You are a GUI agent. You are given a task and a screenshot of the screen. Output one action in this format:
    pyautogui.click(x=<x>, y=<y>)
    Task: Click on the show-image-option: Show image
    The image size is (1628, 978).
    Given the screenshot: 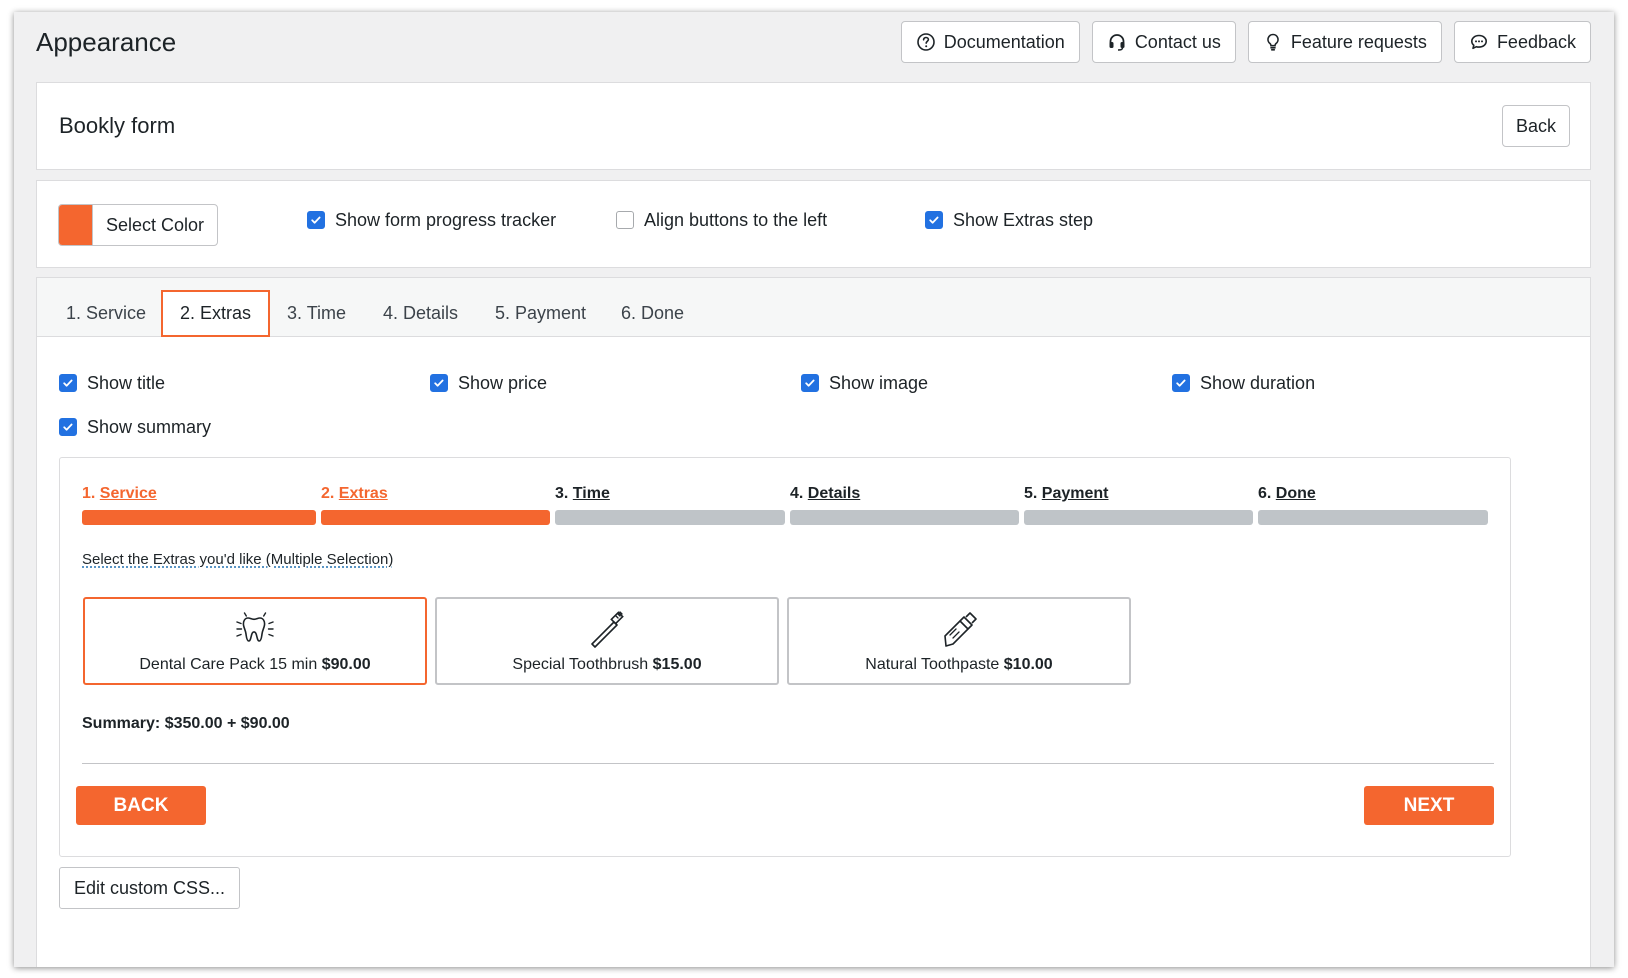 What is the action you would take?
    pyautogui.click(x=864, y=383)
    